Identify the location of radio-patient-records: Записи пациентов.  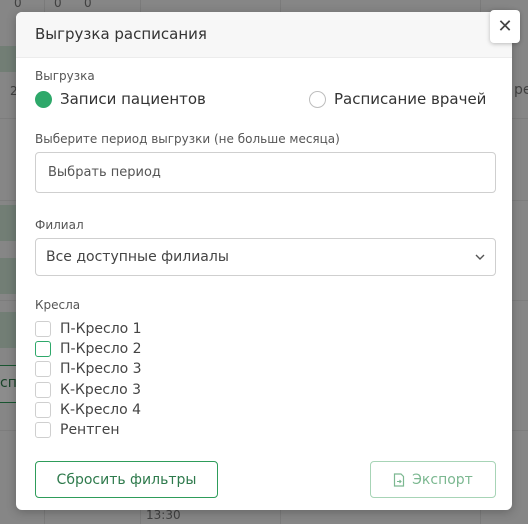
(120, 99).